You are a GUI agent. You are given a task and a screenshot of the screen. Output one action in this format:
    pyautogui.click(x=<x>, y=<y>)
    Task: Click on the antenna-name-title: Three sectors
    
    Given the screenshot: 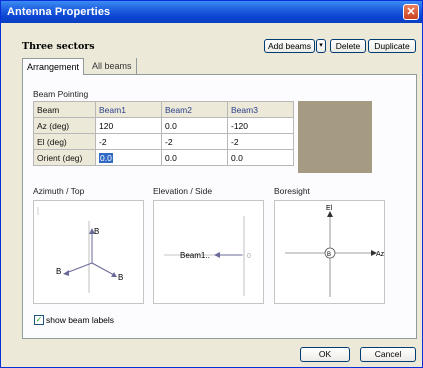 What is the action you would take?
    pyautogui.click(x=58, y=46)
    